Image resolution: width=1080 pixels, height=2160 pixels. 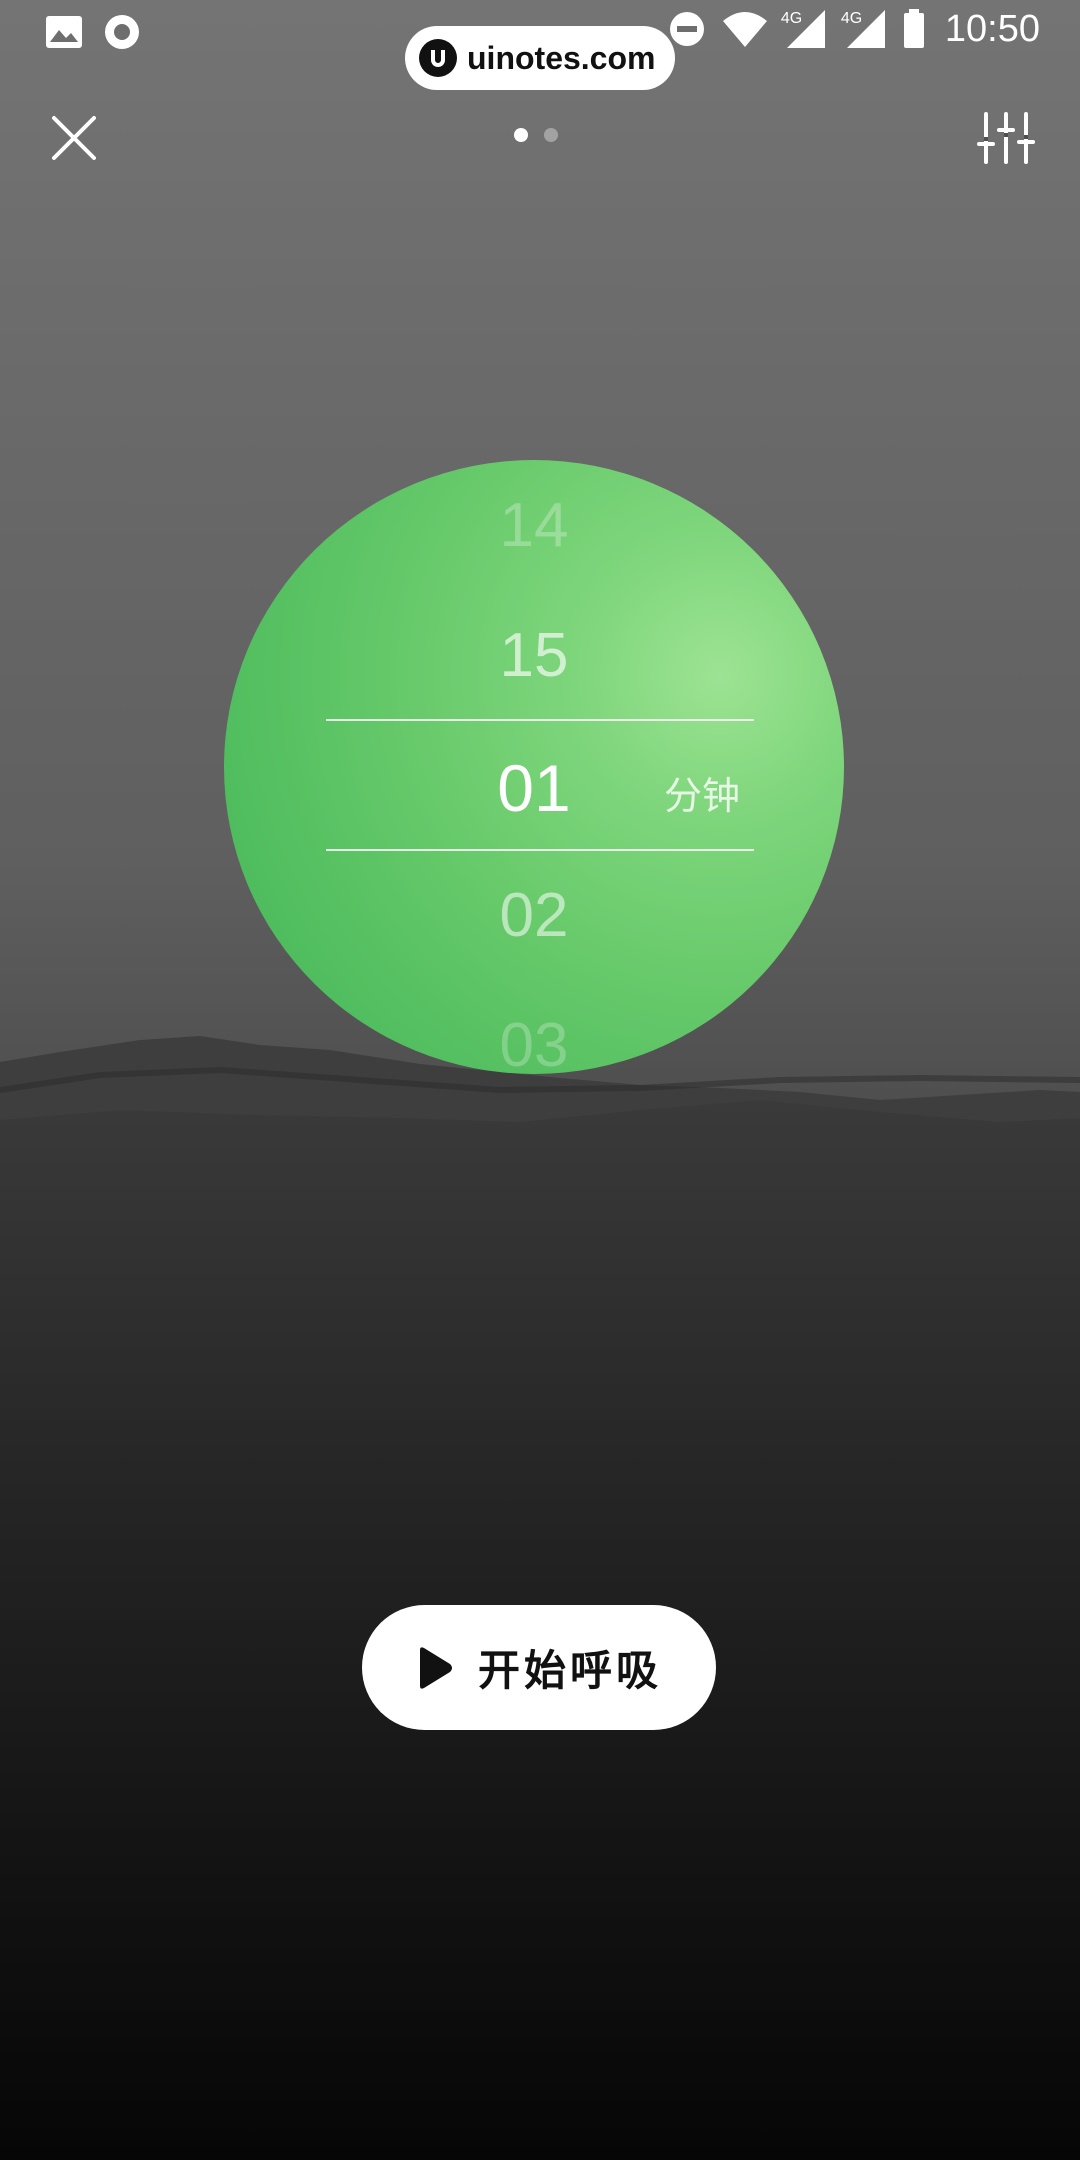 I want to click on image-icon, so click(x=64, y=32).